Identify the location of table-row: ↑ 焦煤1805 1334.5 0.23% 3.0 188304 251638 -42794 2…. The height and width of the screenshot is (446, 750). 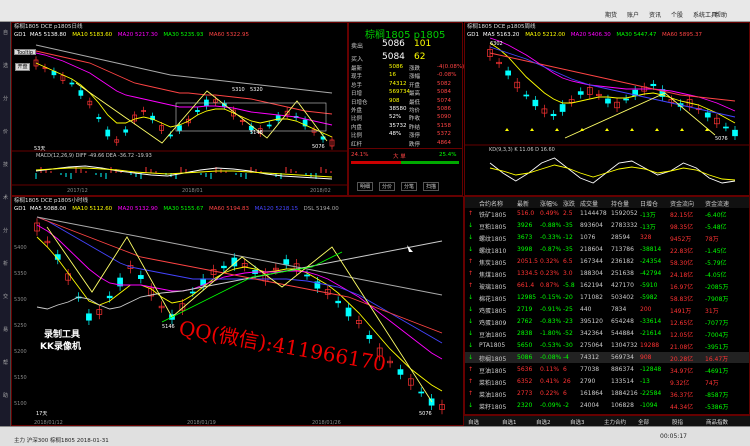
(607, 273).